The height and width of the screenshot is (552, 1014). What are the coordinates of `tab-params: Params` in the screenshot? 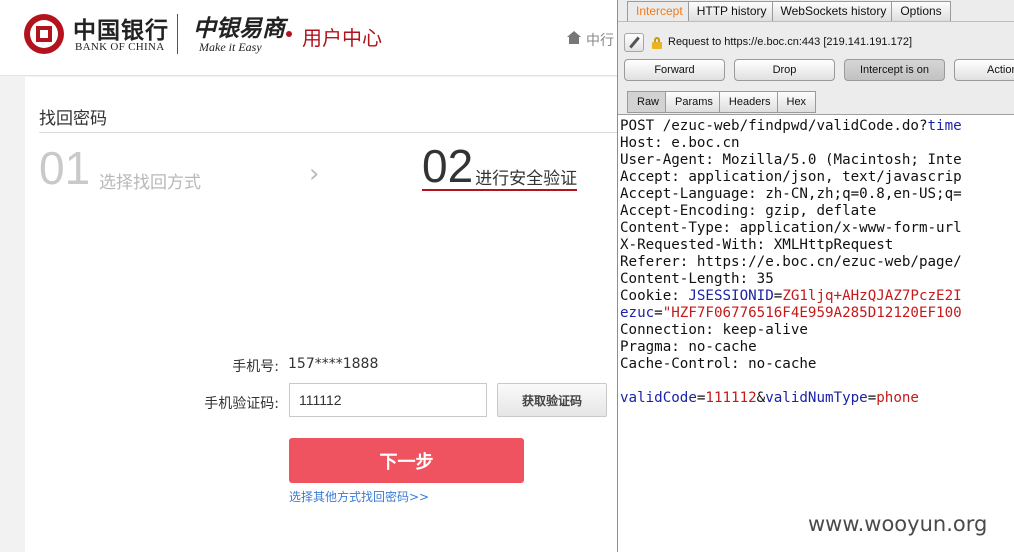 It's located at (694, 102).